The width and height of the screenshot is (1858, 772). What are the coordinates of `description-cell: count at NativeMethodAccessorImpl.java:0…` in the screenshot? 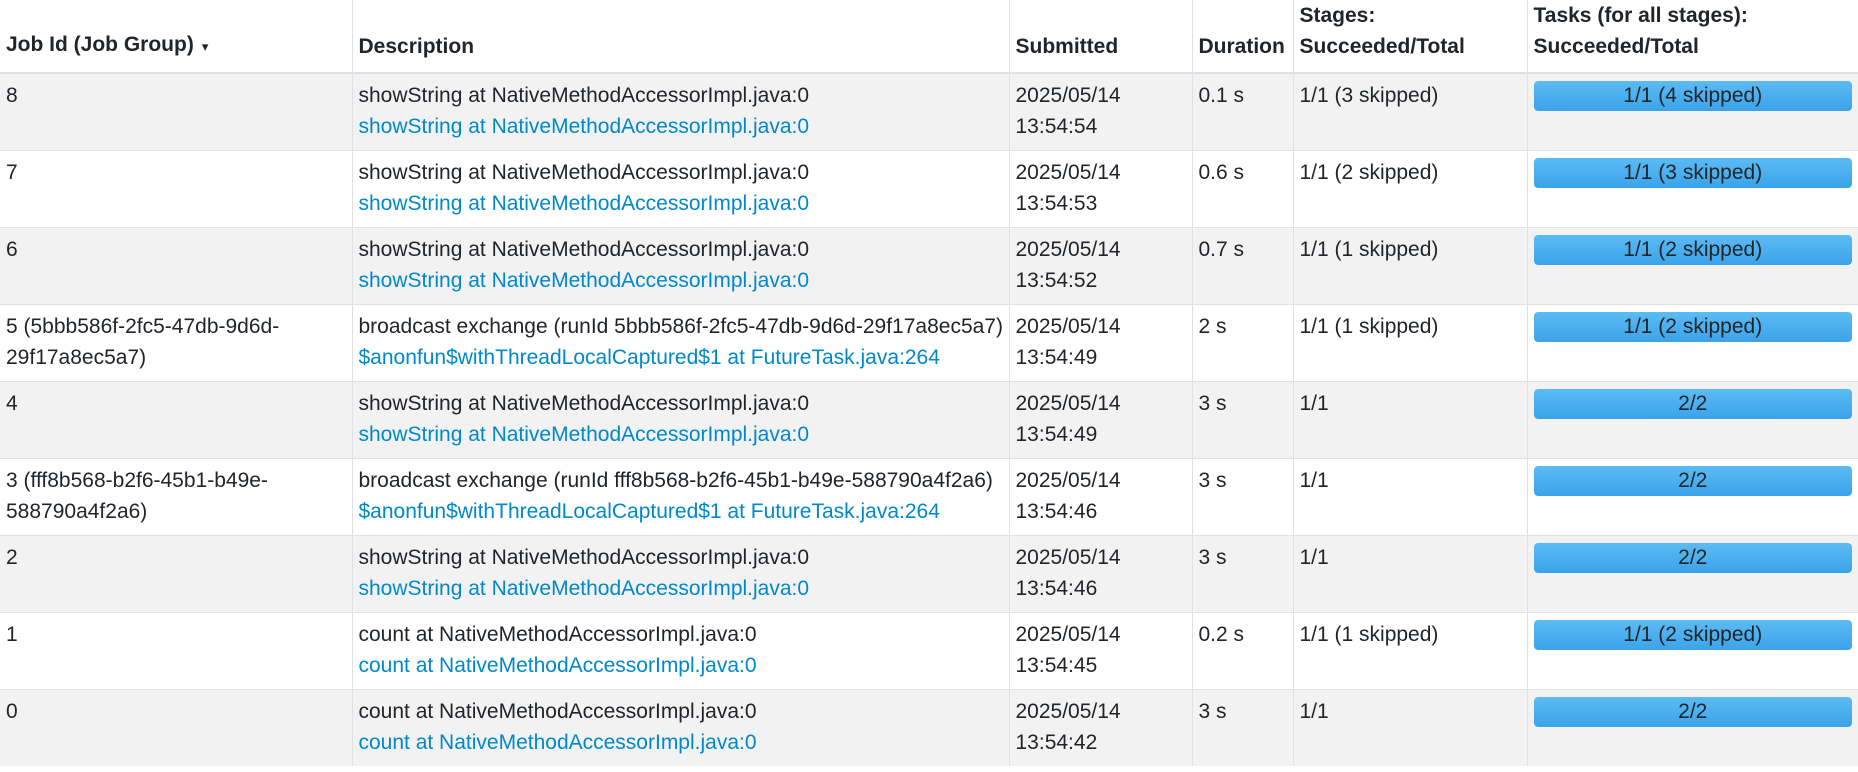 It's located at (681, 727).